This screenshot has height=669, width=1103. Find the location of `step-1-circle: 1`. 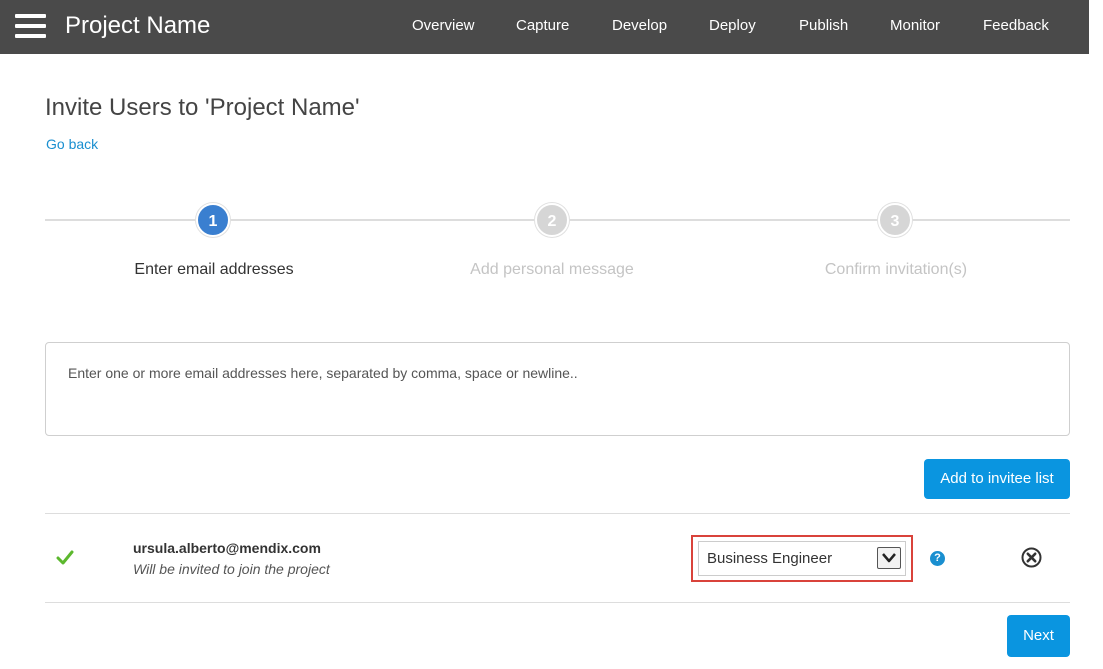

step-1-circle: 1 is located at coordinates (213, 220).